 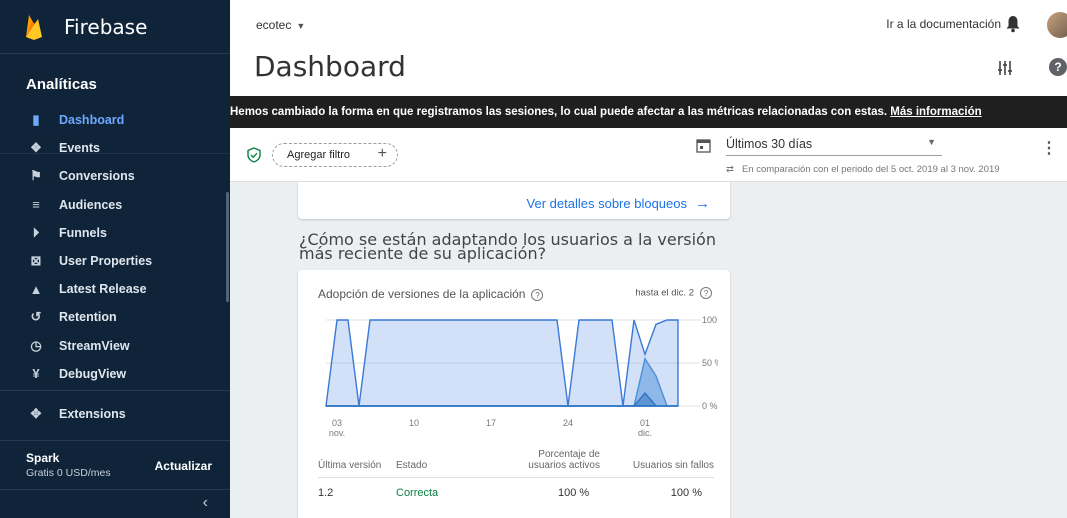 What do you see at coordinates (97, 176) in the screenshot?
I see `sidebar-item-label: Conversions` at bounding box center [97, 176].